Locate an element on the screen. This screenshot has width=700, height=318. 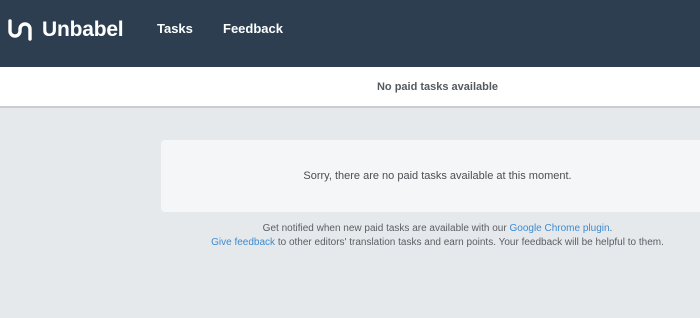
give-feedback-link: Give feedback is located at coordinates (243, 242).